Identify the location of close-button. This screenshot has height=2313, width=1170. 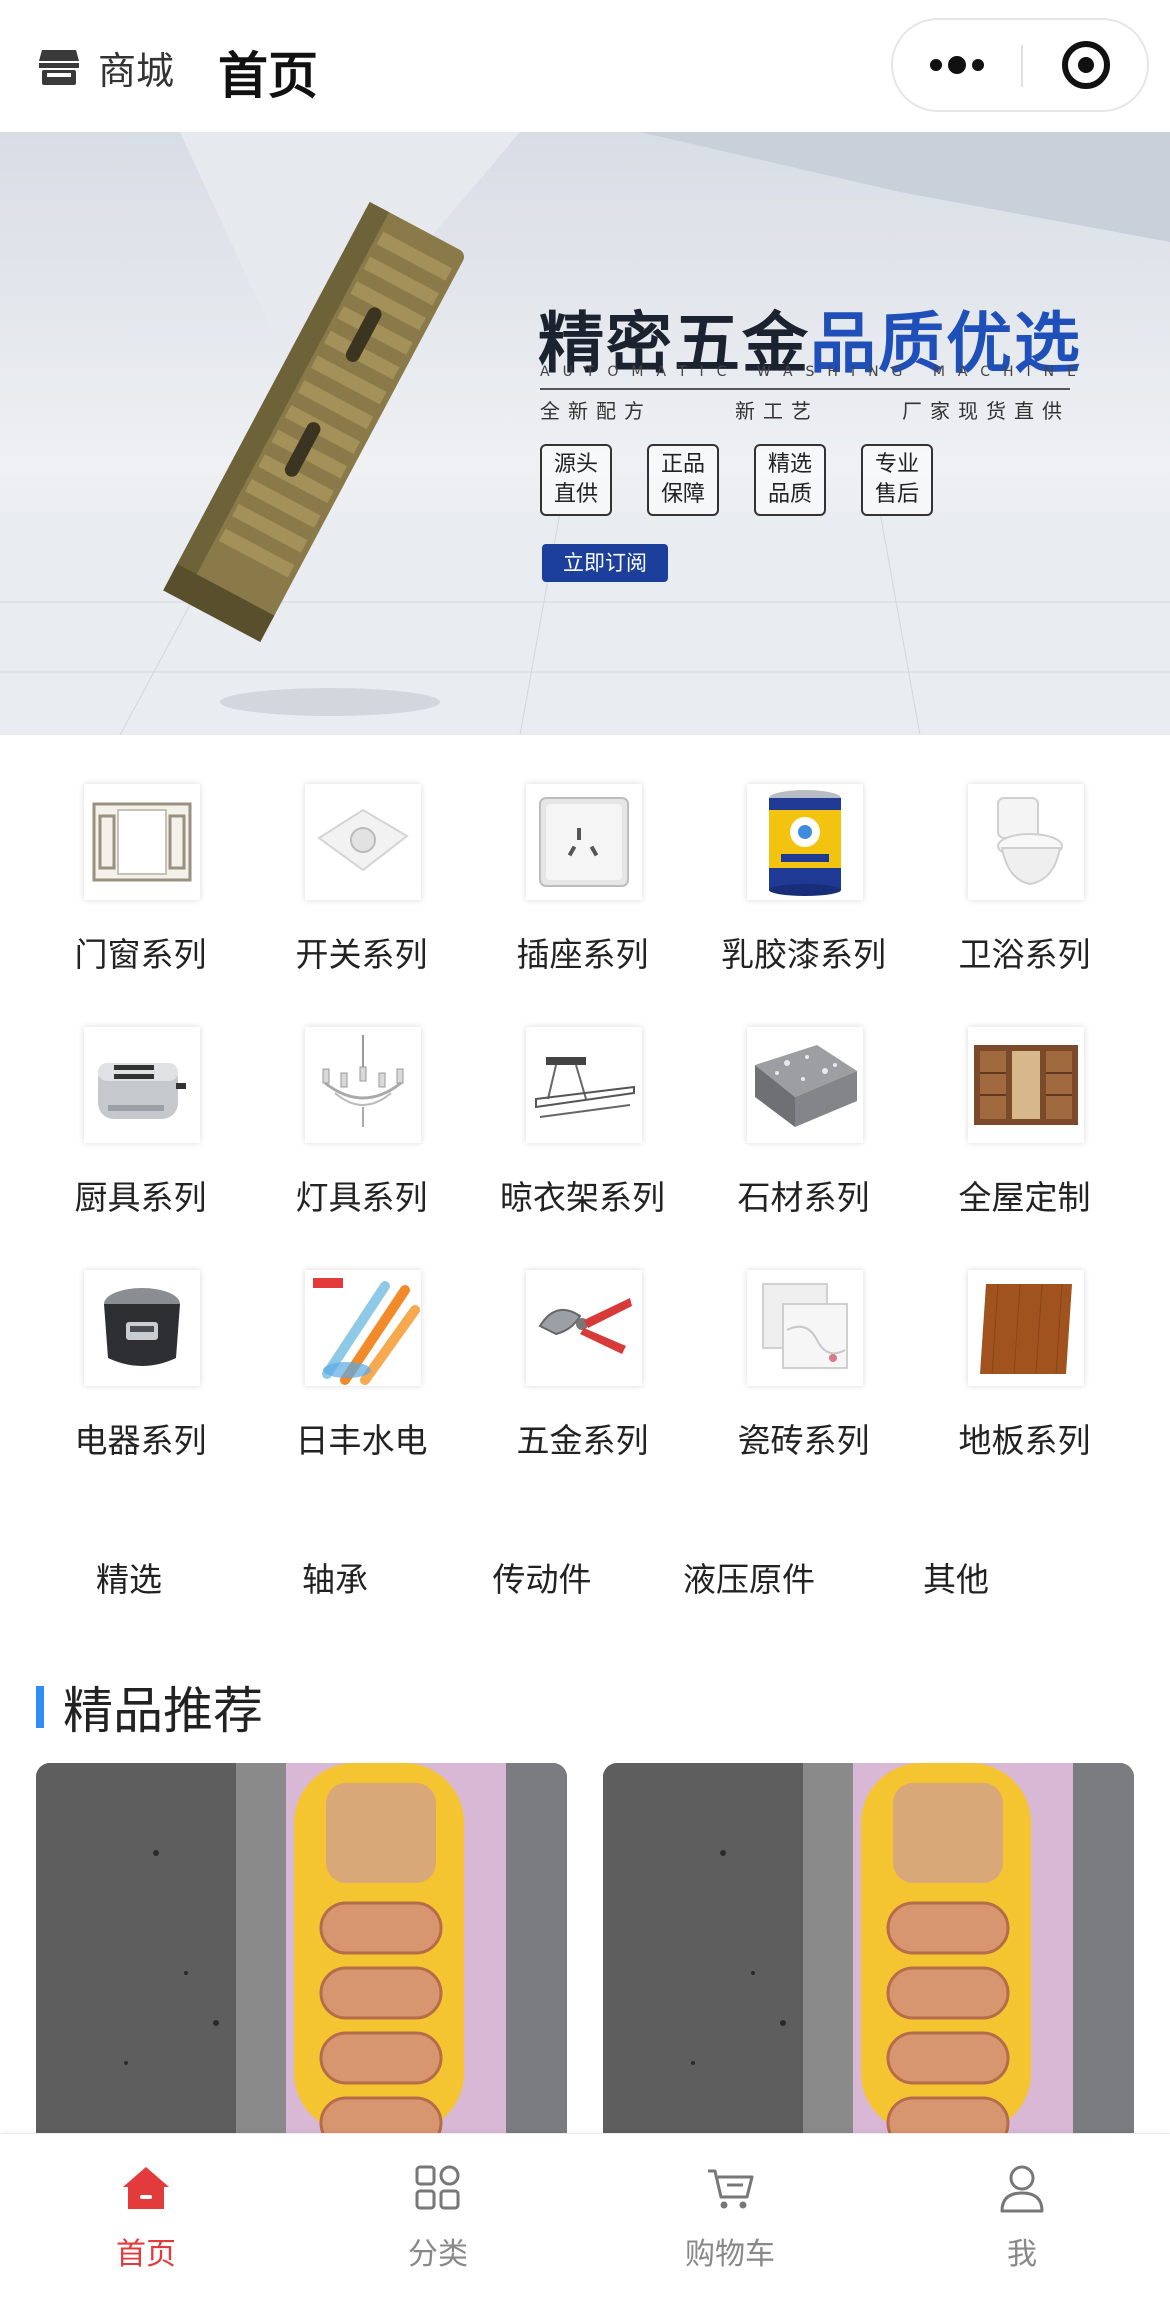
(1086, 65).